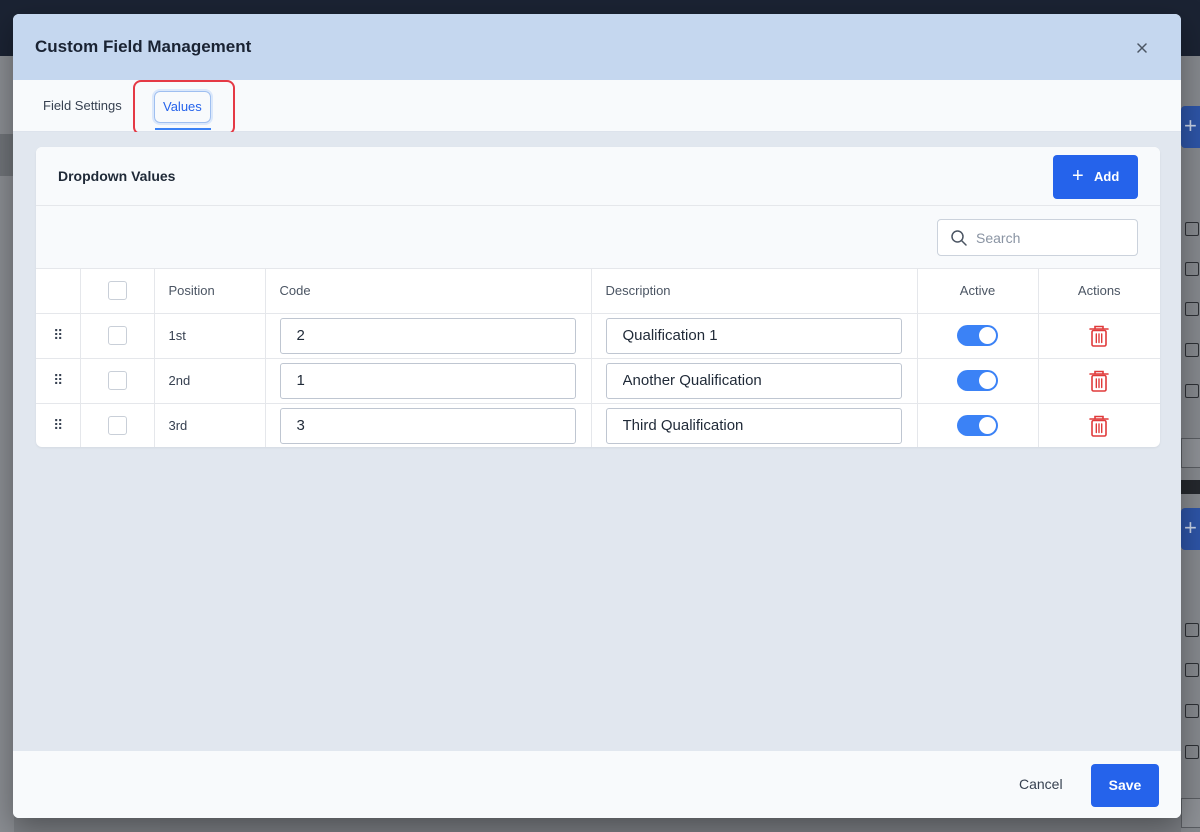  Describe the element at coordinates (210, 291) in the screenshot. I see `column-header-position: Position` at that location.